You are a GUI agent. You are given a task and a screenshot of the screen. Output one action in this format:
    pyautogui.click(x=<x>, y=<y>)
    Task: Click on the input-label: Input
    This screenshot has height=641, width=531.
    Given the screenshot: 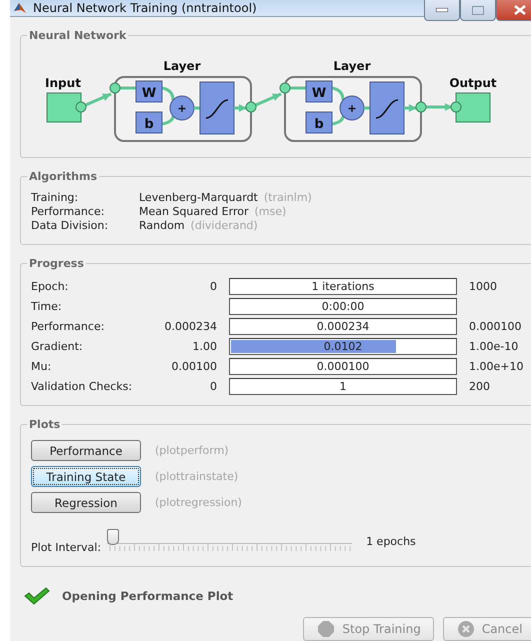 What is the action you would take?
    pyautogui.click(x=63, y=83)
    